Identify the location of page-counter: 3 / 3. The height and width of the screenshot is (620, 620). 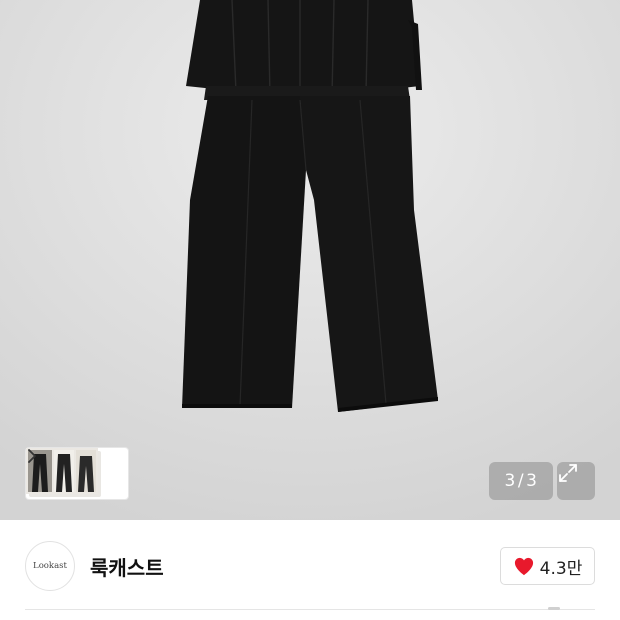
(521, 481).